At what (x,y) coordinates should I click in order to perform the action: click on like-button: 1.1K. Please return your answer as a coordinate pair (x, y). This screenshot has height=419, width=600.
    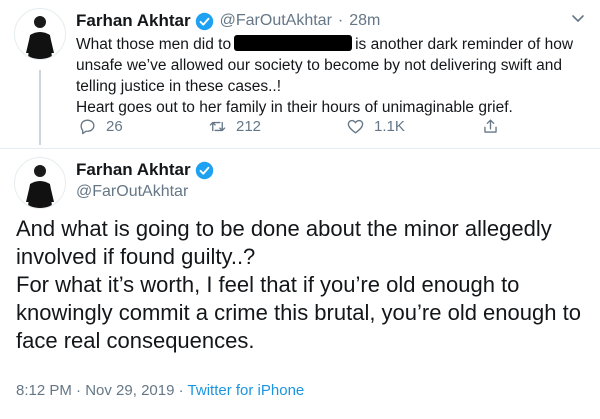
    Looking at the image, I should click on (375, 126).